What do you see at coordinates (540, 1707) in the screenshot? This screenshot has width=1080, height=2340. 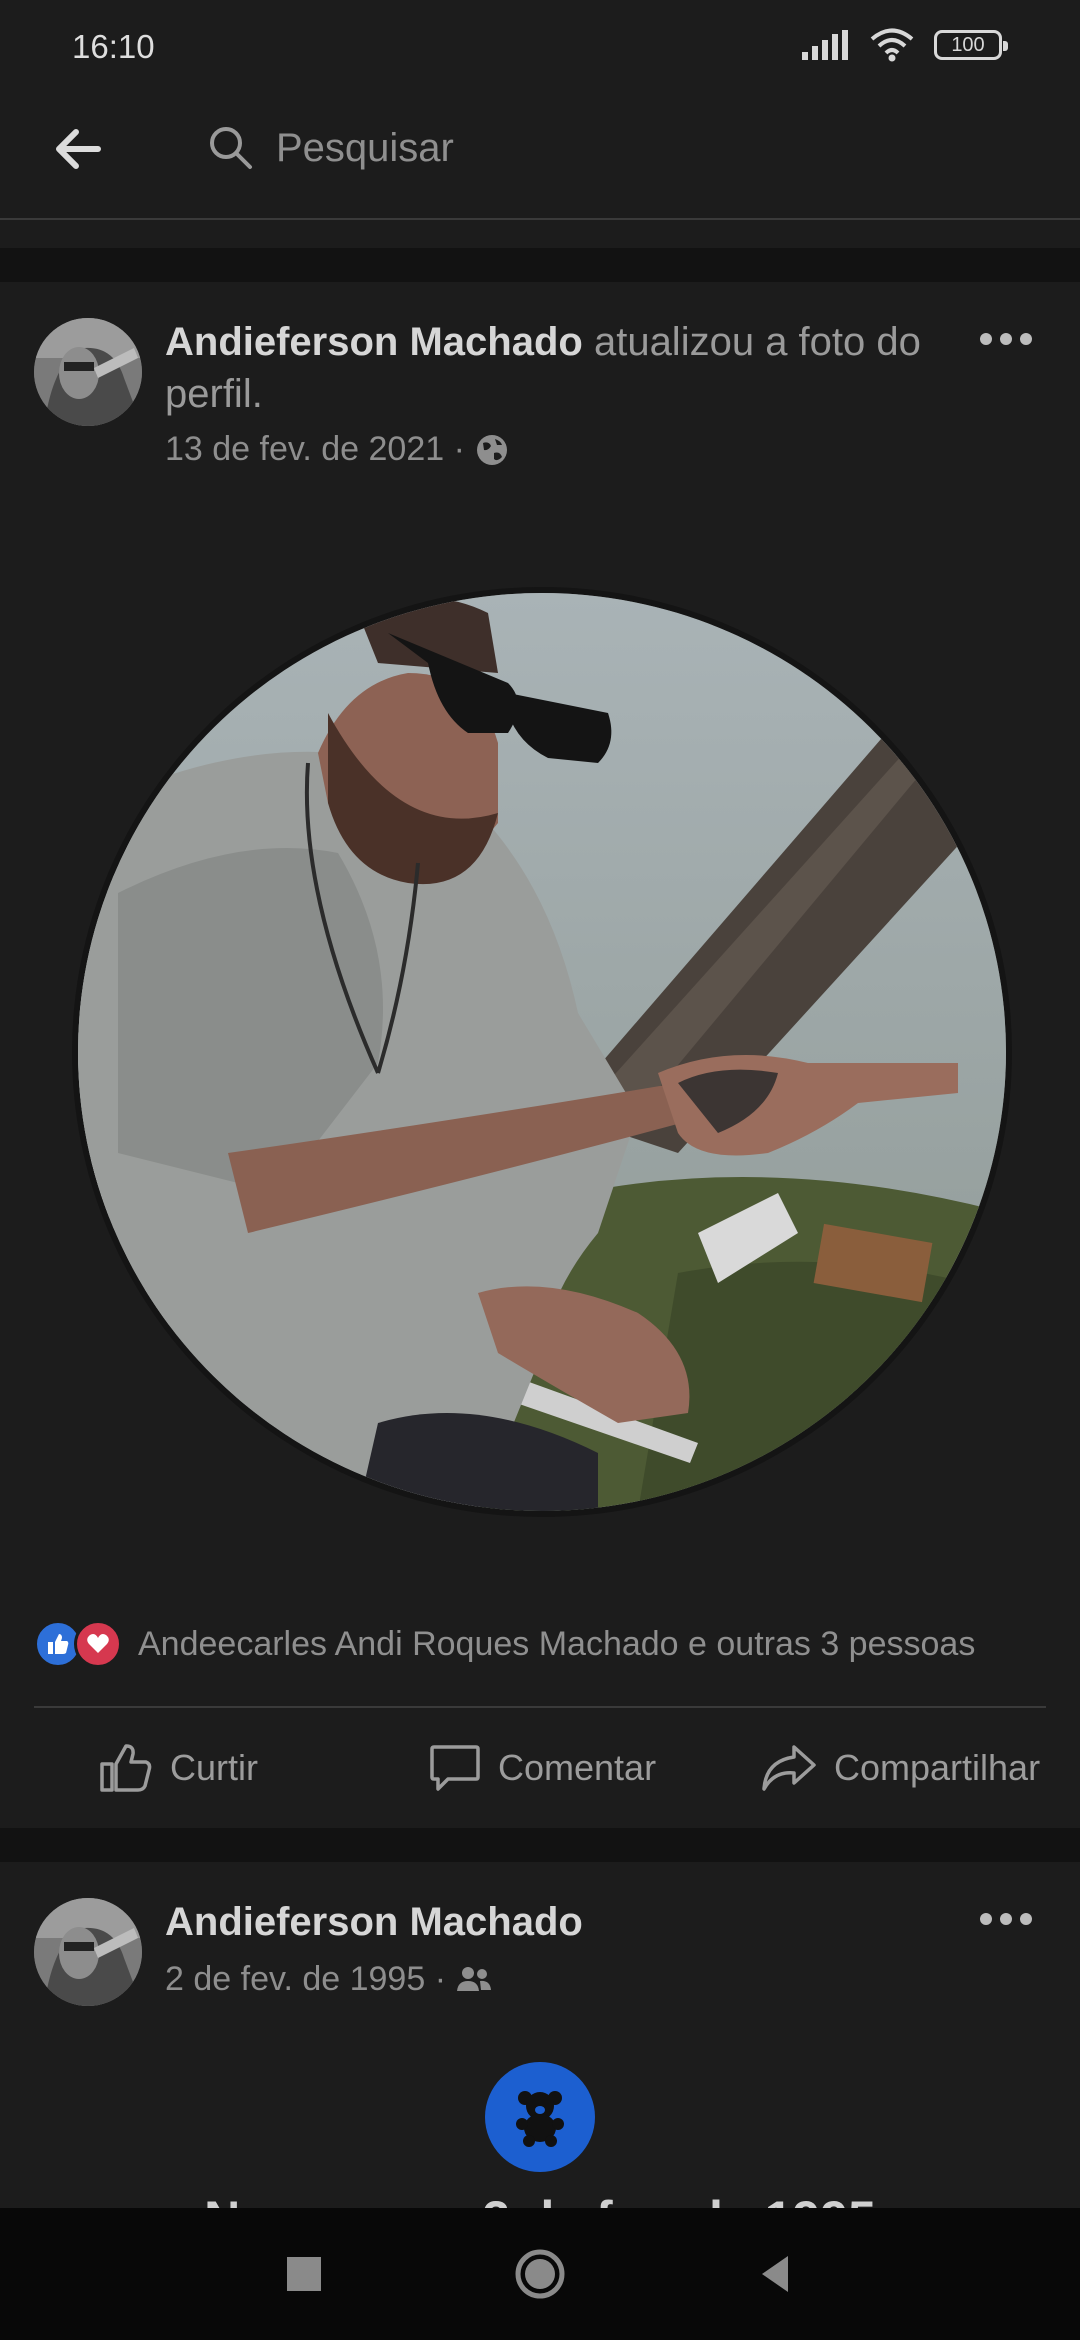 I see `divider` at bounding box center [540, 1707].